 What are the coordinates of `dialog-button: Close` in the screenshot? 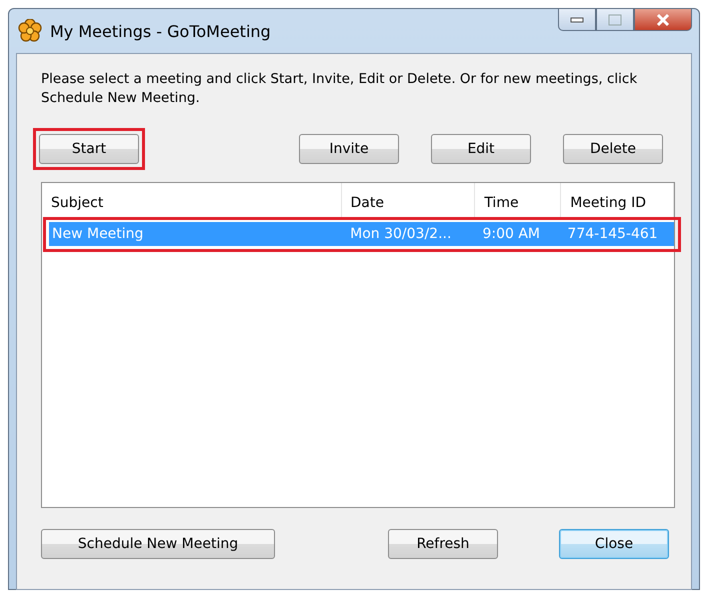 It's located at (614, 544).